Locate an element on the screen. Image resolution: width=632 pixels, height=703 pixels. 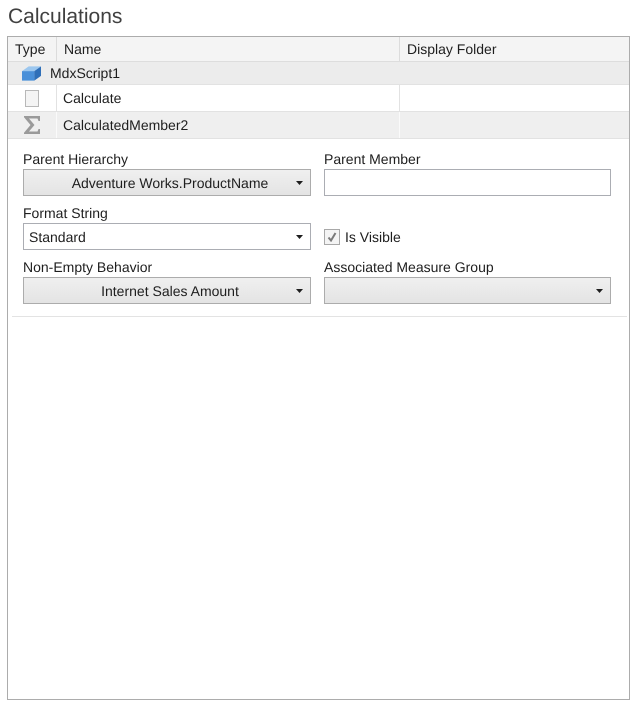
checkbox-label: Is Visible is located at coordinates (373, 236).